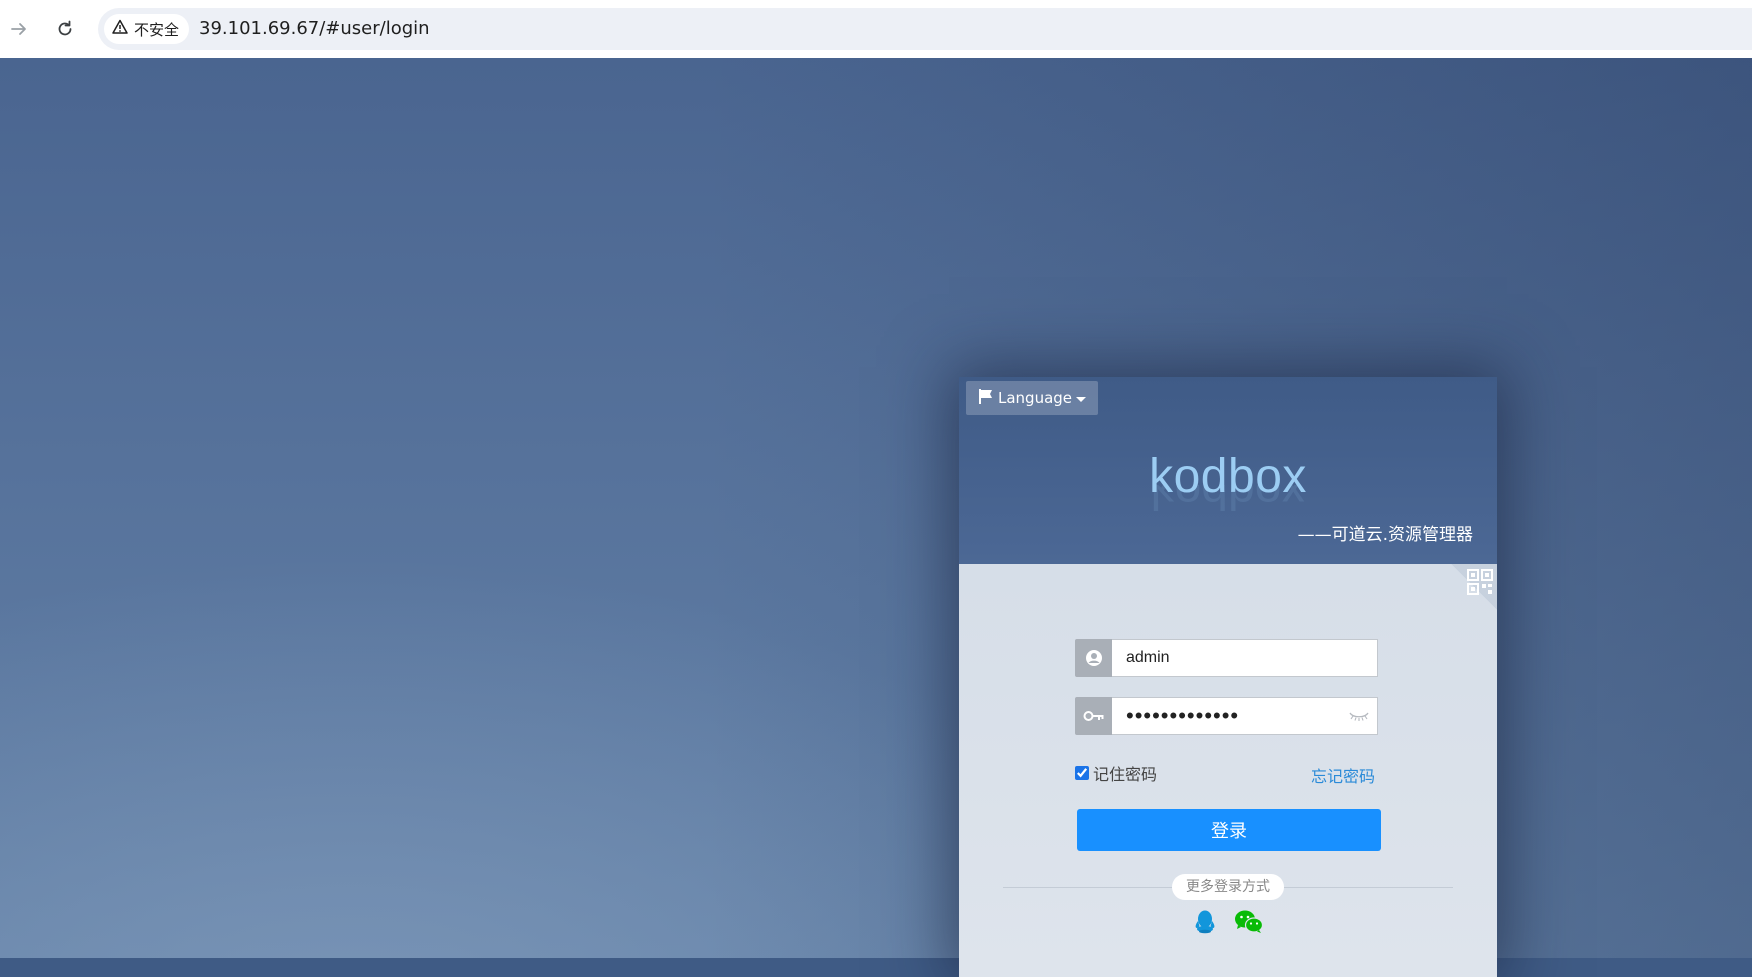  I want to click on user-icon, so click(1093, 658).